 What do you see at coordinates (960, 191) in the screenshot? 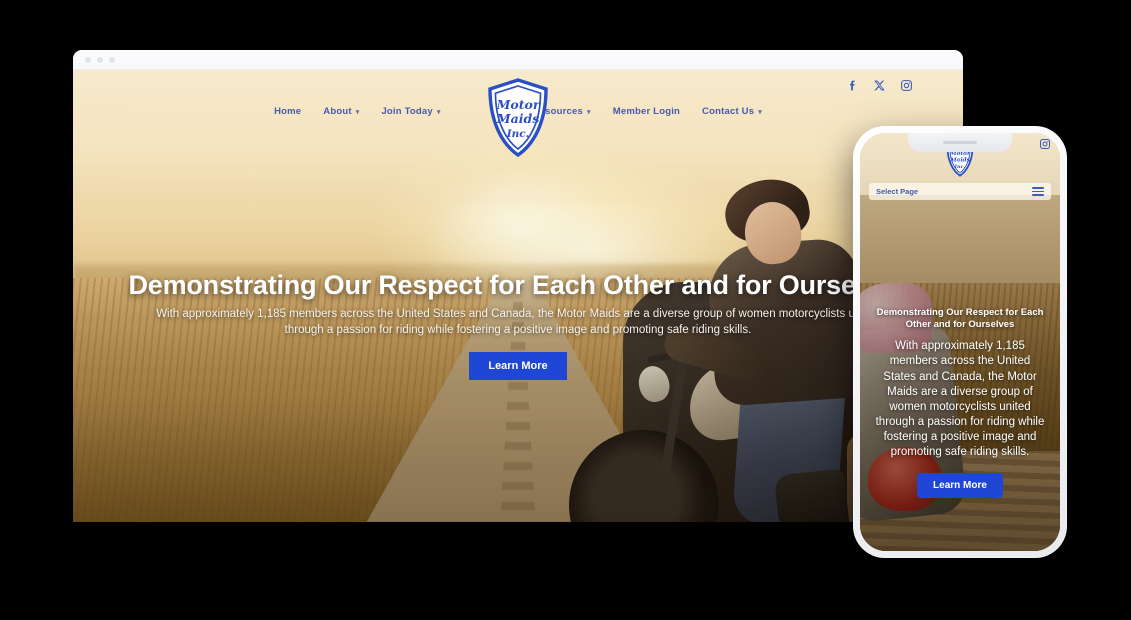
I see `mobile-select-page-dropdown: Select Page` at bounding box center [960, 191].